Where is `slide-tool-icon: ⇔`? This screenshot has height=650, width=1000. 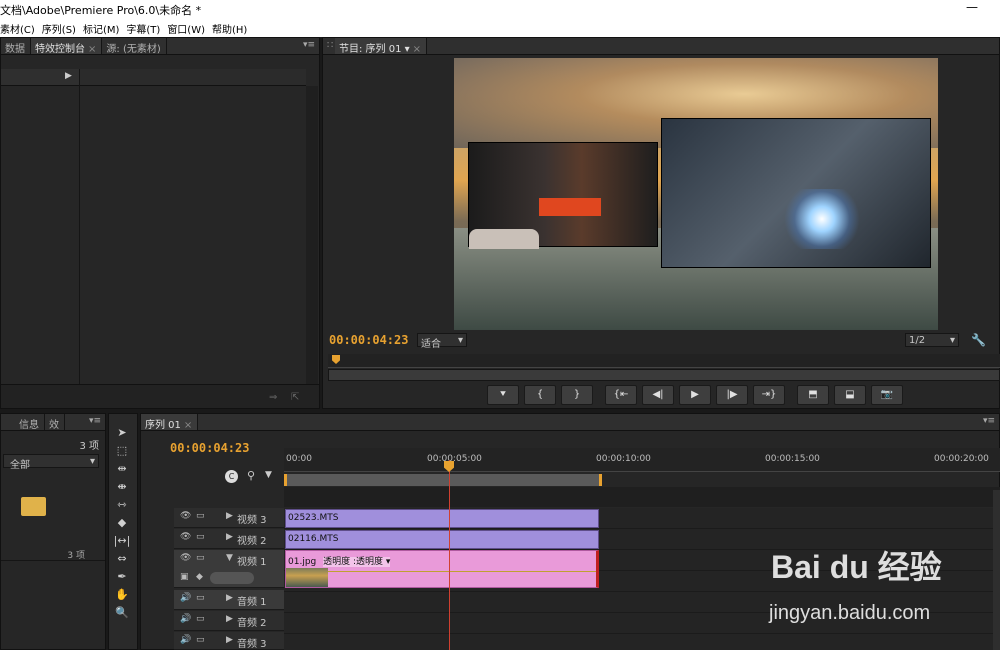 slide-tool-icon: ⇔ is located at coordinates (122, 558).